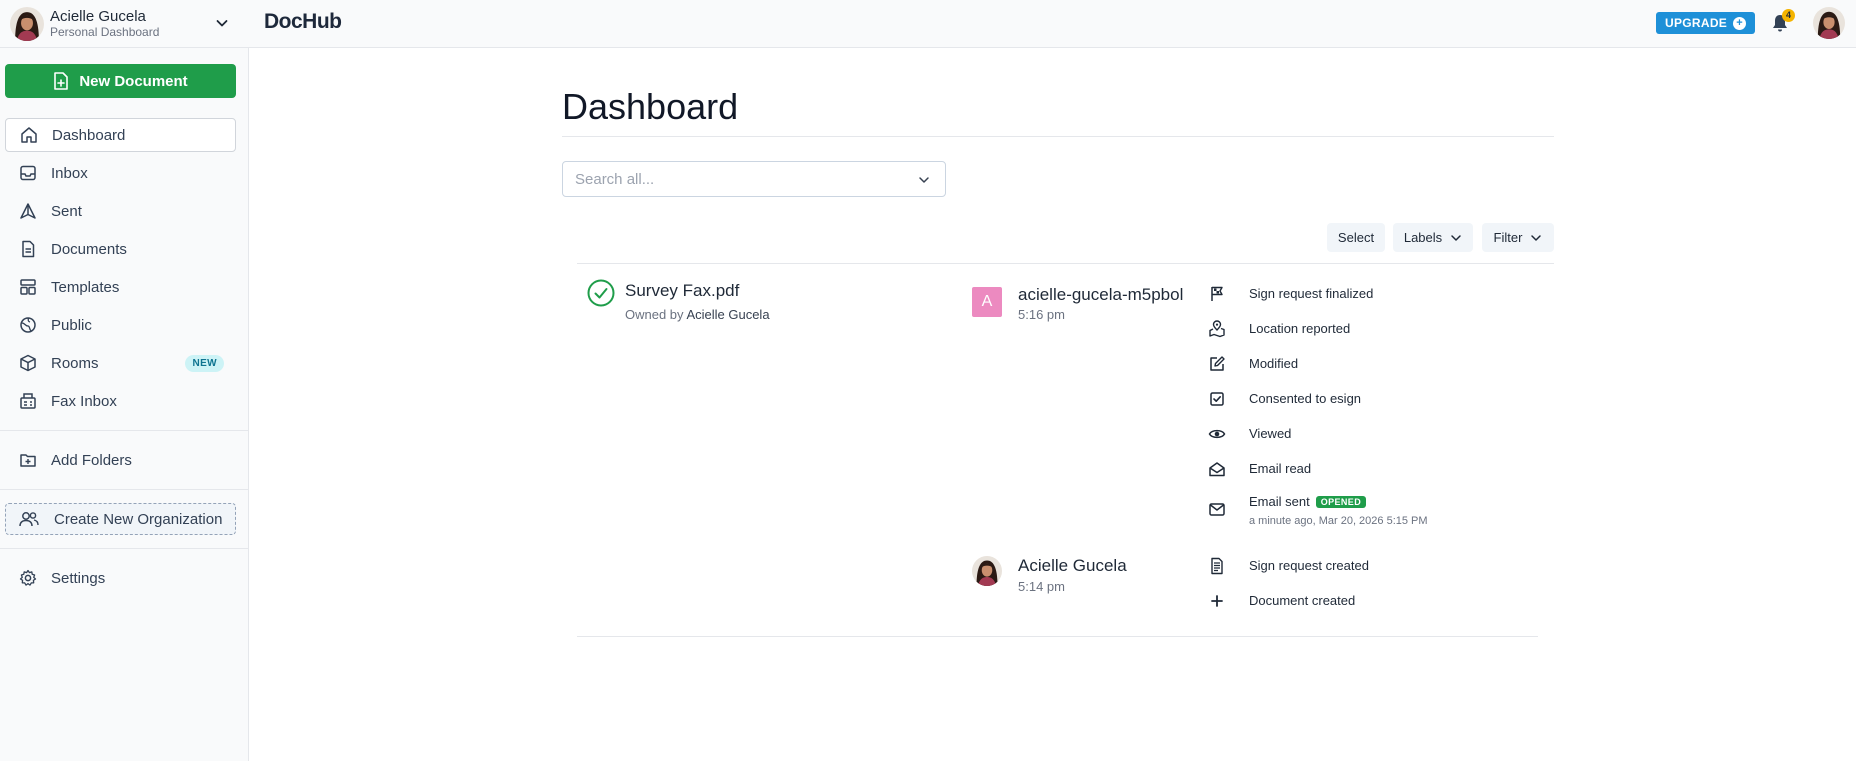 This screenshot has height=761, width=1856. What do you see at coordinates (120, 211) in the screenshot?
I see `sidebar-item-sent: Sent` at bounding box center [120, 211].